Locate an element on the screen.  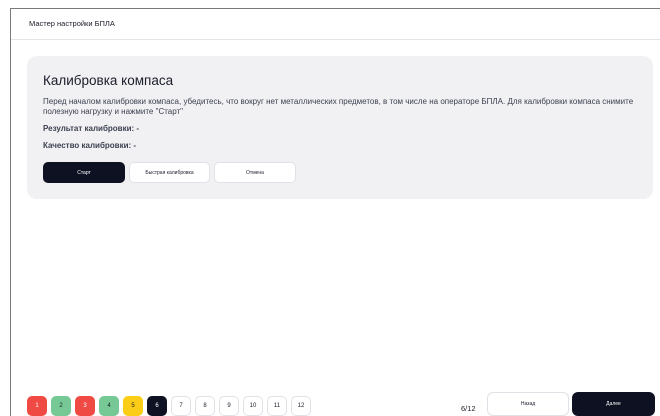
step-1-button: 1 is located at coordinates (37, 406).